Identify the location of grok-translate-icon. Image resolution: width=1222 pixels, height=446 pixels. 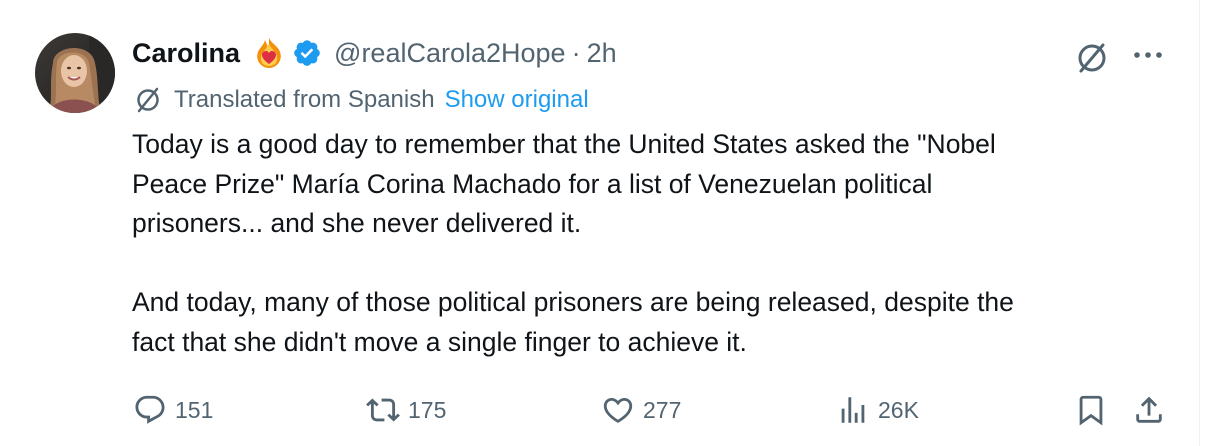
(148, 100).